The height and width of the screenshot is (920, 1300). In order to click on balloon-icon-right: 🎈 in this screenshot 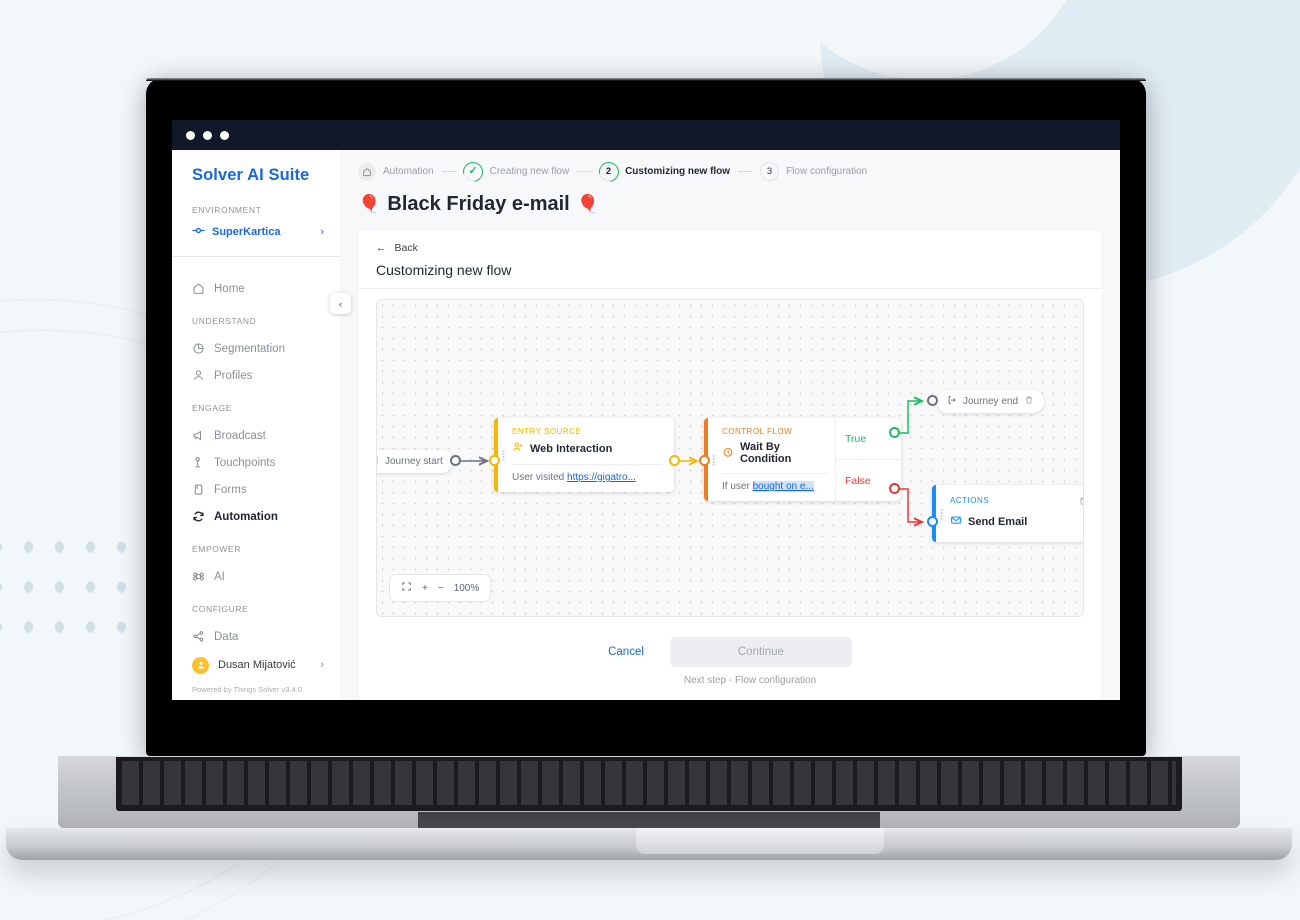, I will do `click(588, 204)`.